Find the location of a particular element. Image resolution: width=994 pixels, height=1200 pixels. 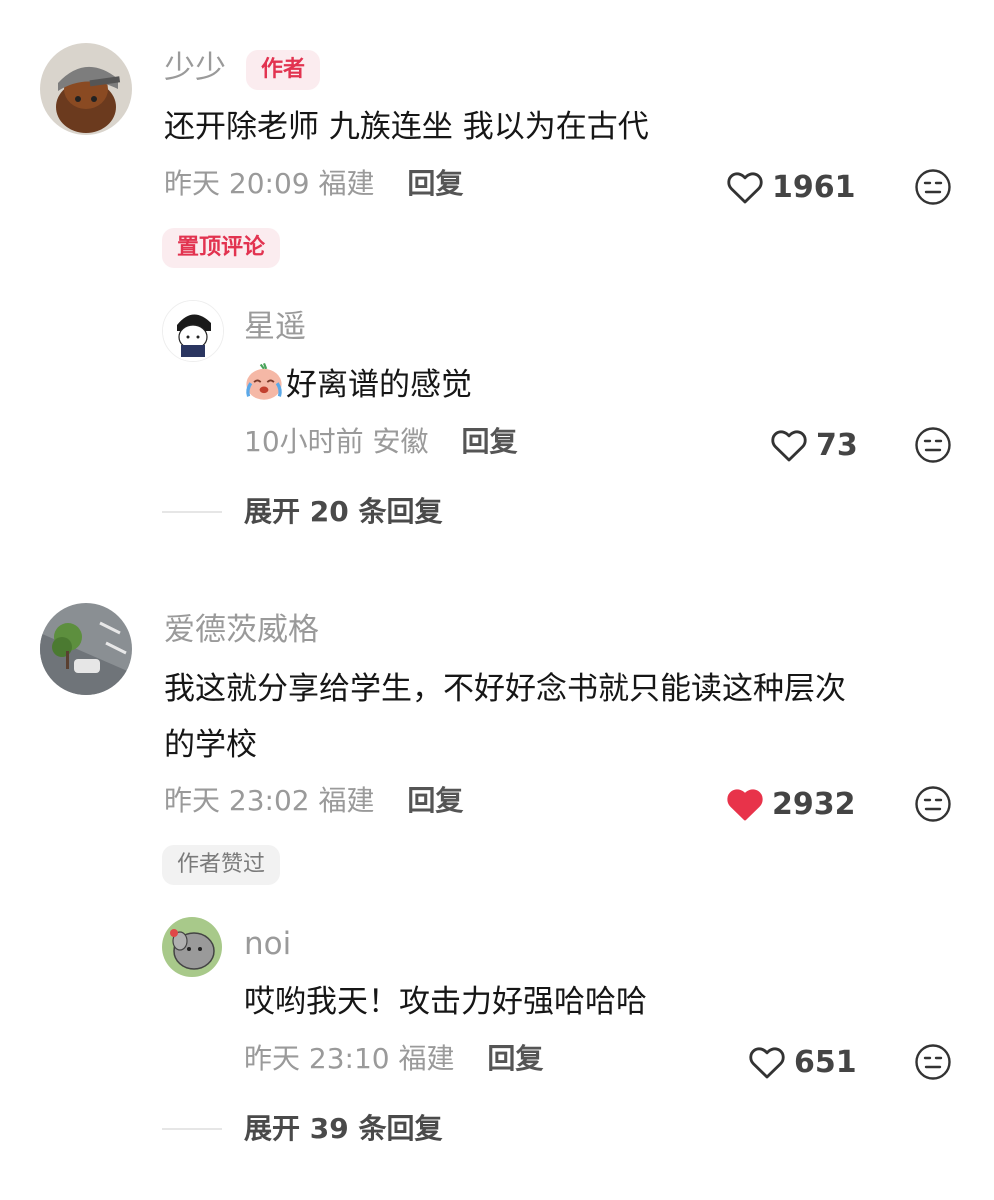

reply-meta: 10小时前 安徽 回复 is located at coordinates (380, 442).